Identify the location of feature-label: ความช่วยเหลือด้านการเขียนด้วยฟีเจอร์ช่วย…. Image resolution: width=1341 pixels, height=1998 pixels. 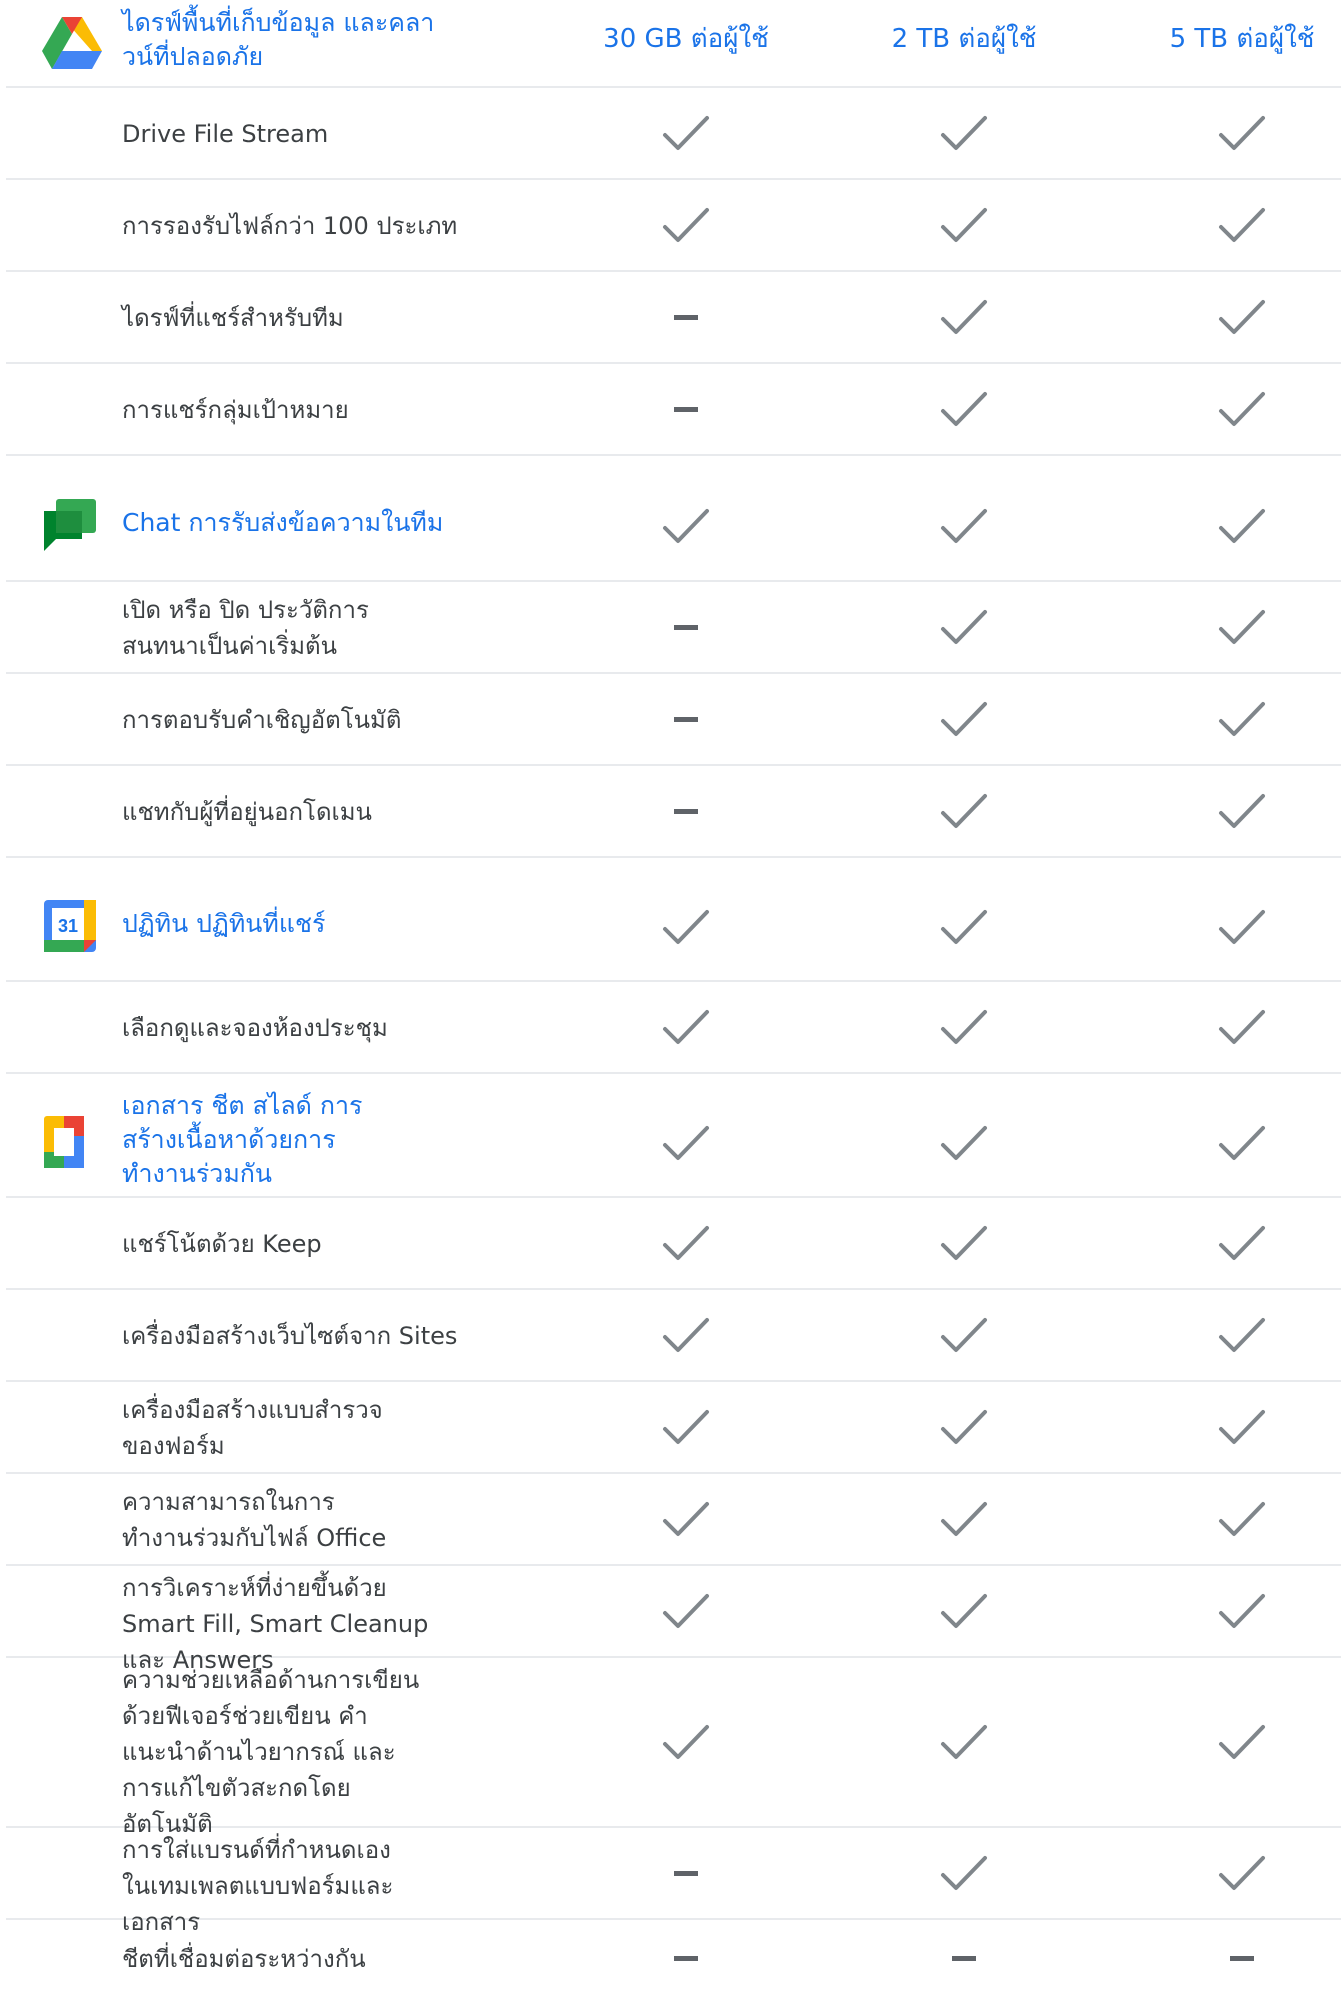
(271, 1752).